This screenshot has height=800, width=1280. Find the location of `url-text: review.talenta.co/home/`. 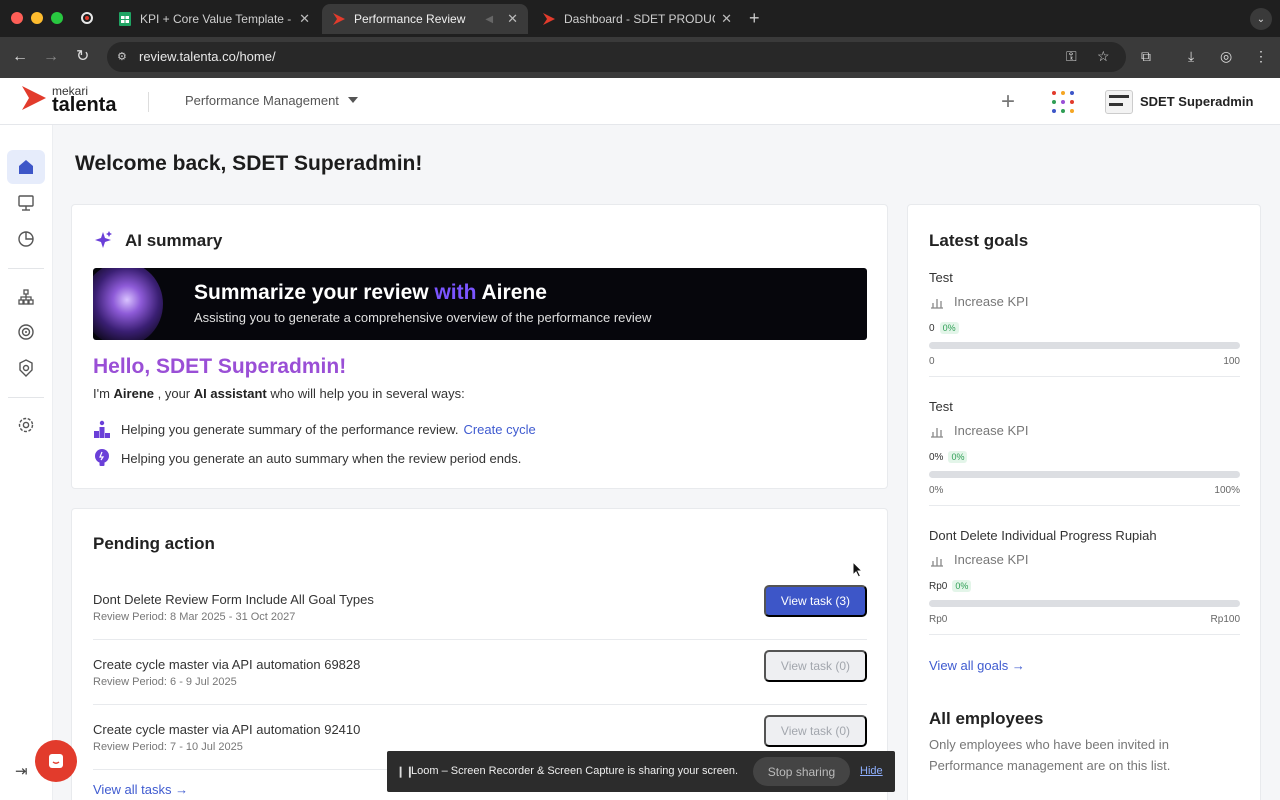

url-text: review.talenta.co/home/ is located at coordinates (207, 56).